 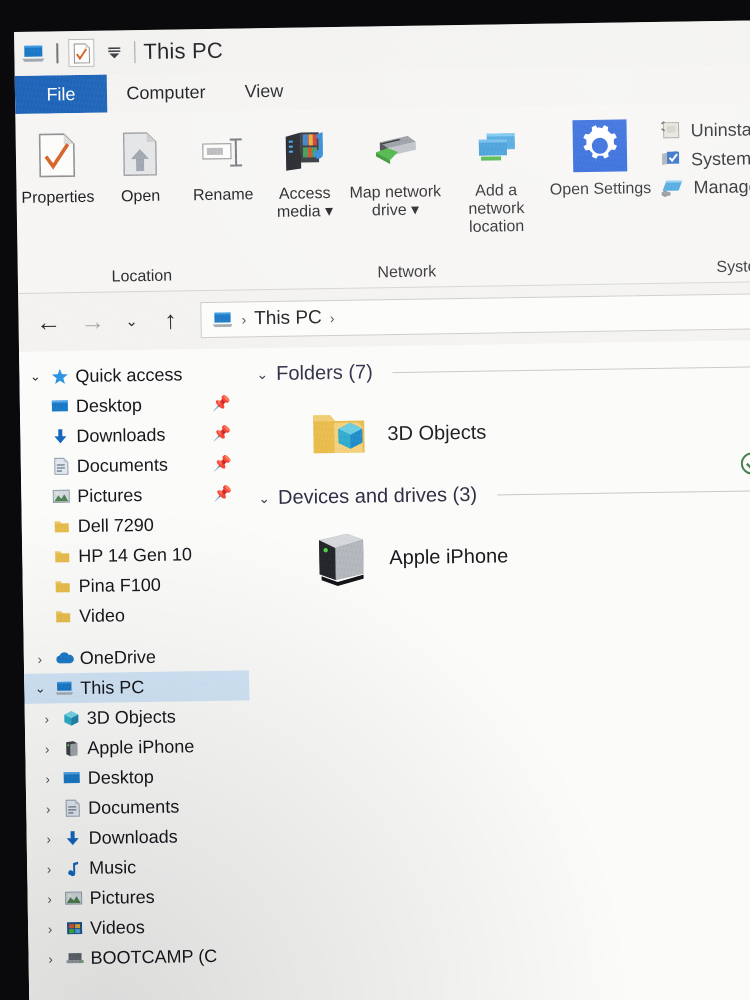 I want to click on manage-icon, so click(x=672, y=188).